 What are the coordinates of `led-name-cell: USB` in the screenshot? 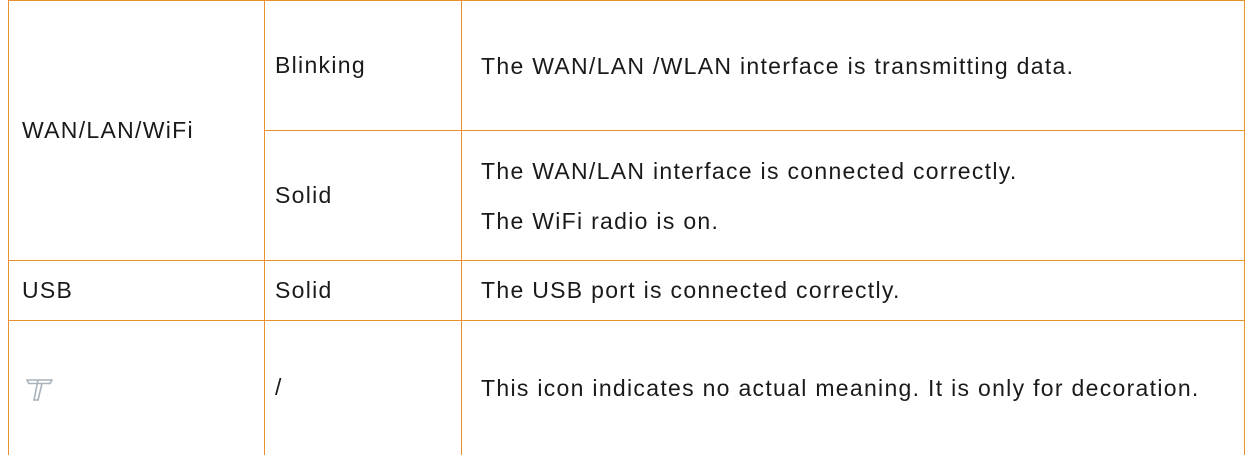 It's located at (136, 290).